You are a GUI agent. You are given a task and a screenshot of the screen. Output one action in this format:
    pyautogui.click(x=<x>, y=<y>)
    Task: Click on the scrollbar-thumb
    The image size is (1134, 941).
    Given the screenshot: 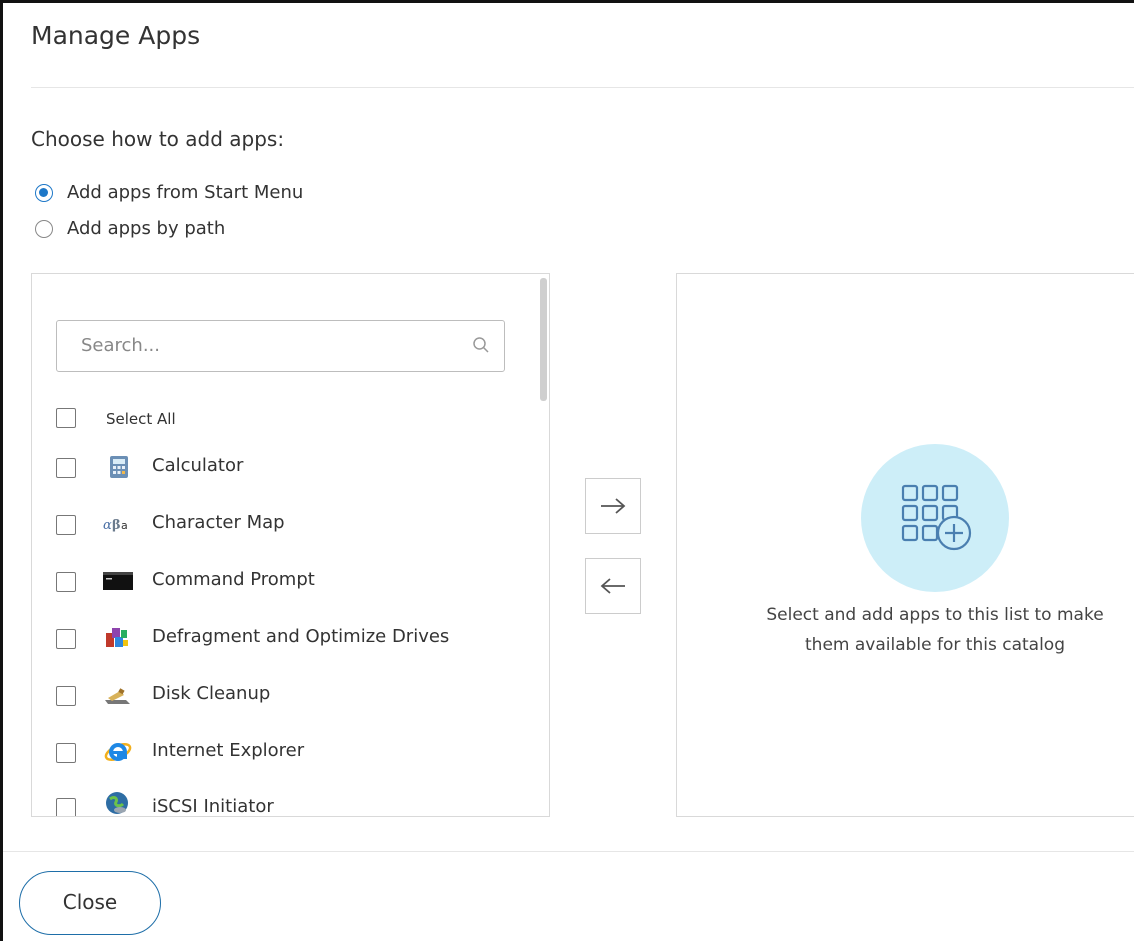 What is the action you would take?
    pyautogui.click(x=543, y=339)
    